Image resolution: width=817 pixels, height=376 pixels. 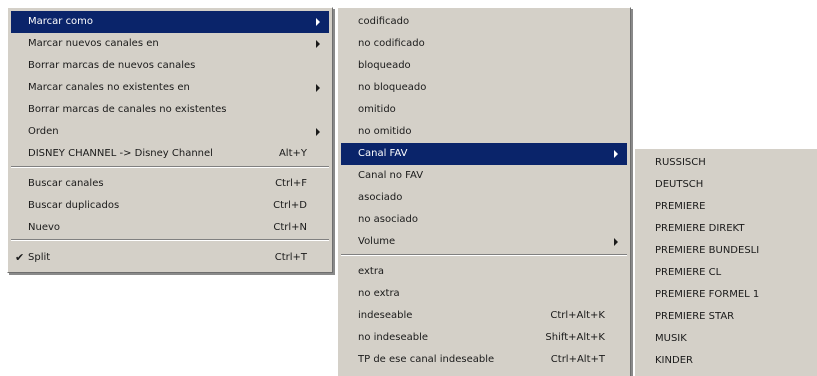 What do you see at coordinates (726, 163) in the screenshot?
I see `menu-item-russisch: RUSSISCH` at bounding box center [726, 163].